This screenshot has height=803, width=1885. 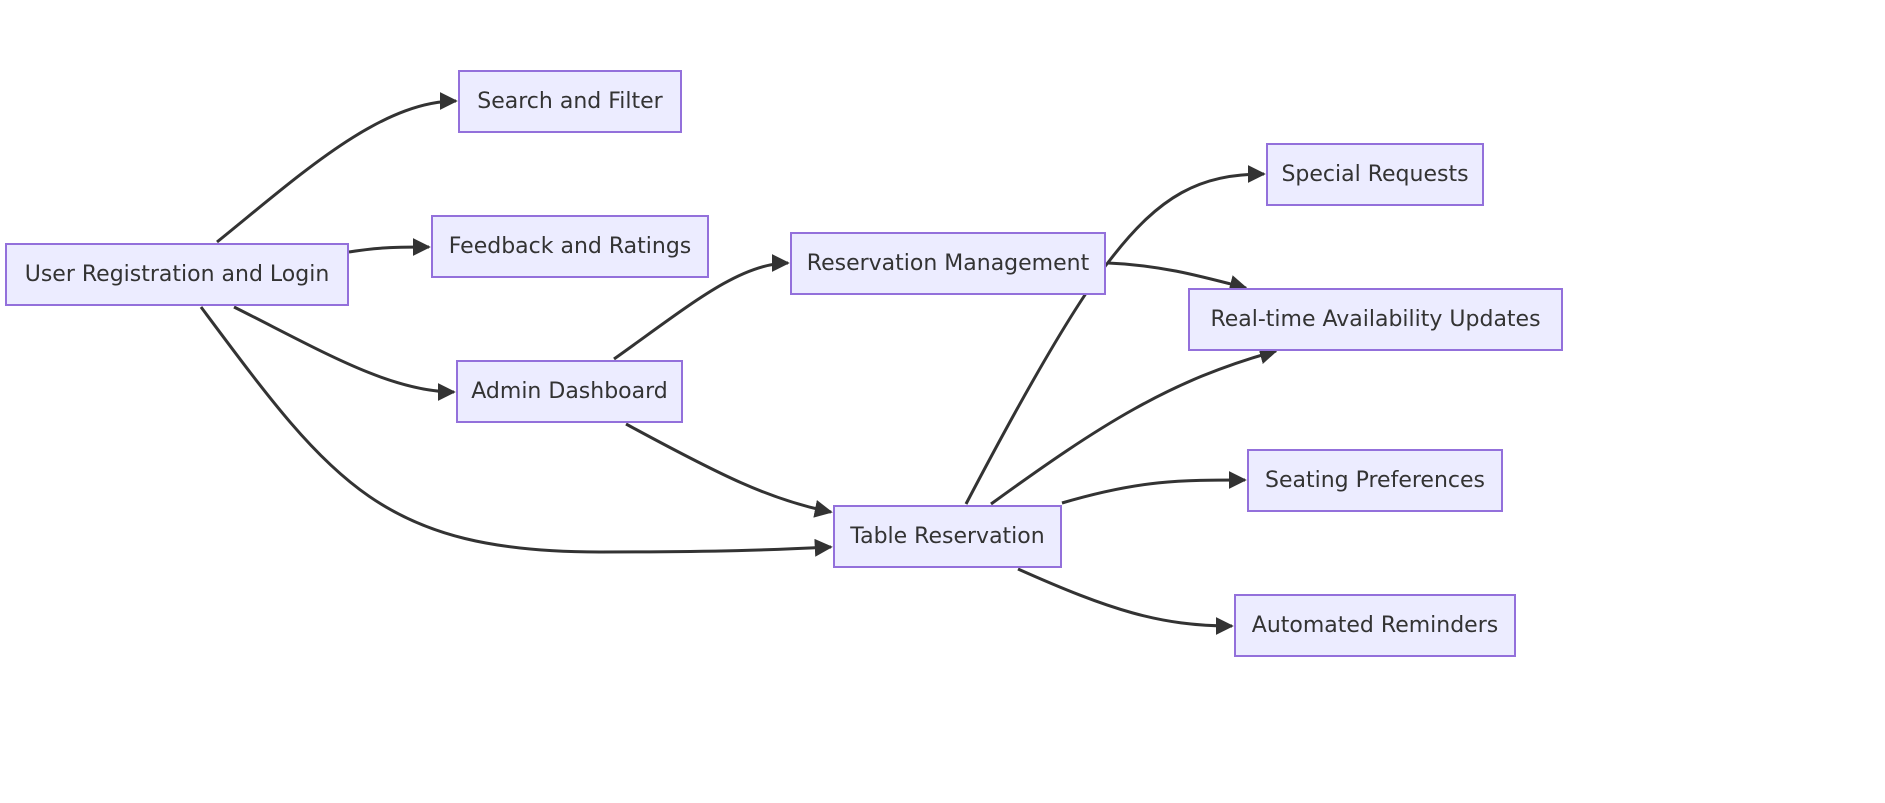 What do you see at coordinates (389, 247) in the screenshot?
I see `edge-user-feedback` at bounding box center [389, 247].